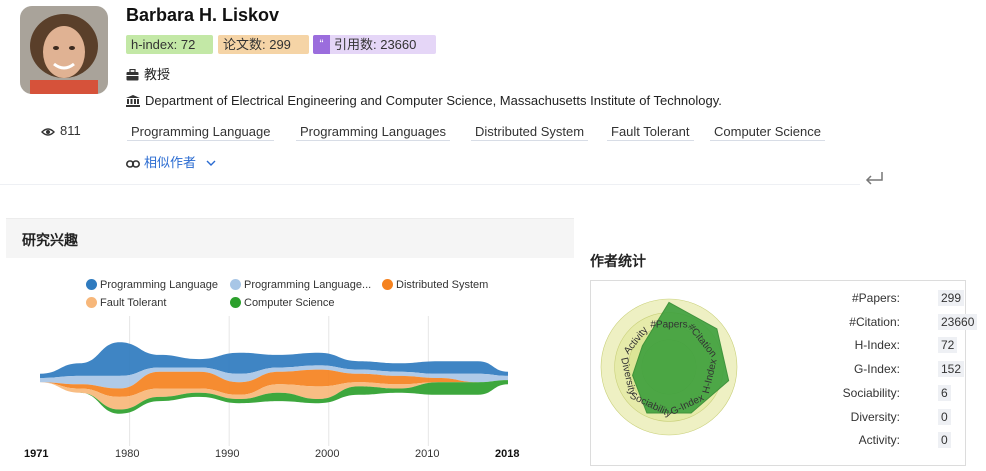 The image size is (986, 471). I want to click on stat-value: 299, so click(951, 298).